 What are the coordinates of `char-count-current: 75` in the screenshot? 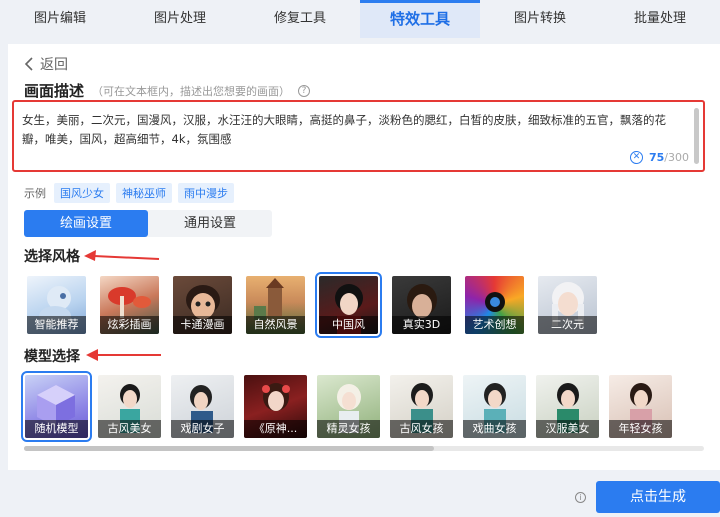 It's located at (656, 157).